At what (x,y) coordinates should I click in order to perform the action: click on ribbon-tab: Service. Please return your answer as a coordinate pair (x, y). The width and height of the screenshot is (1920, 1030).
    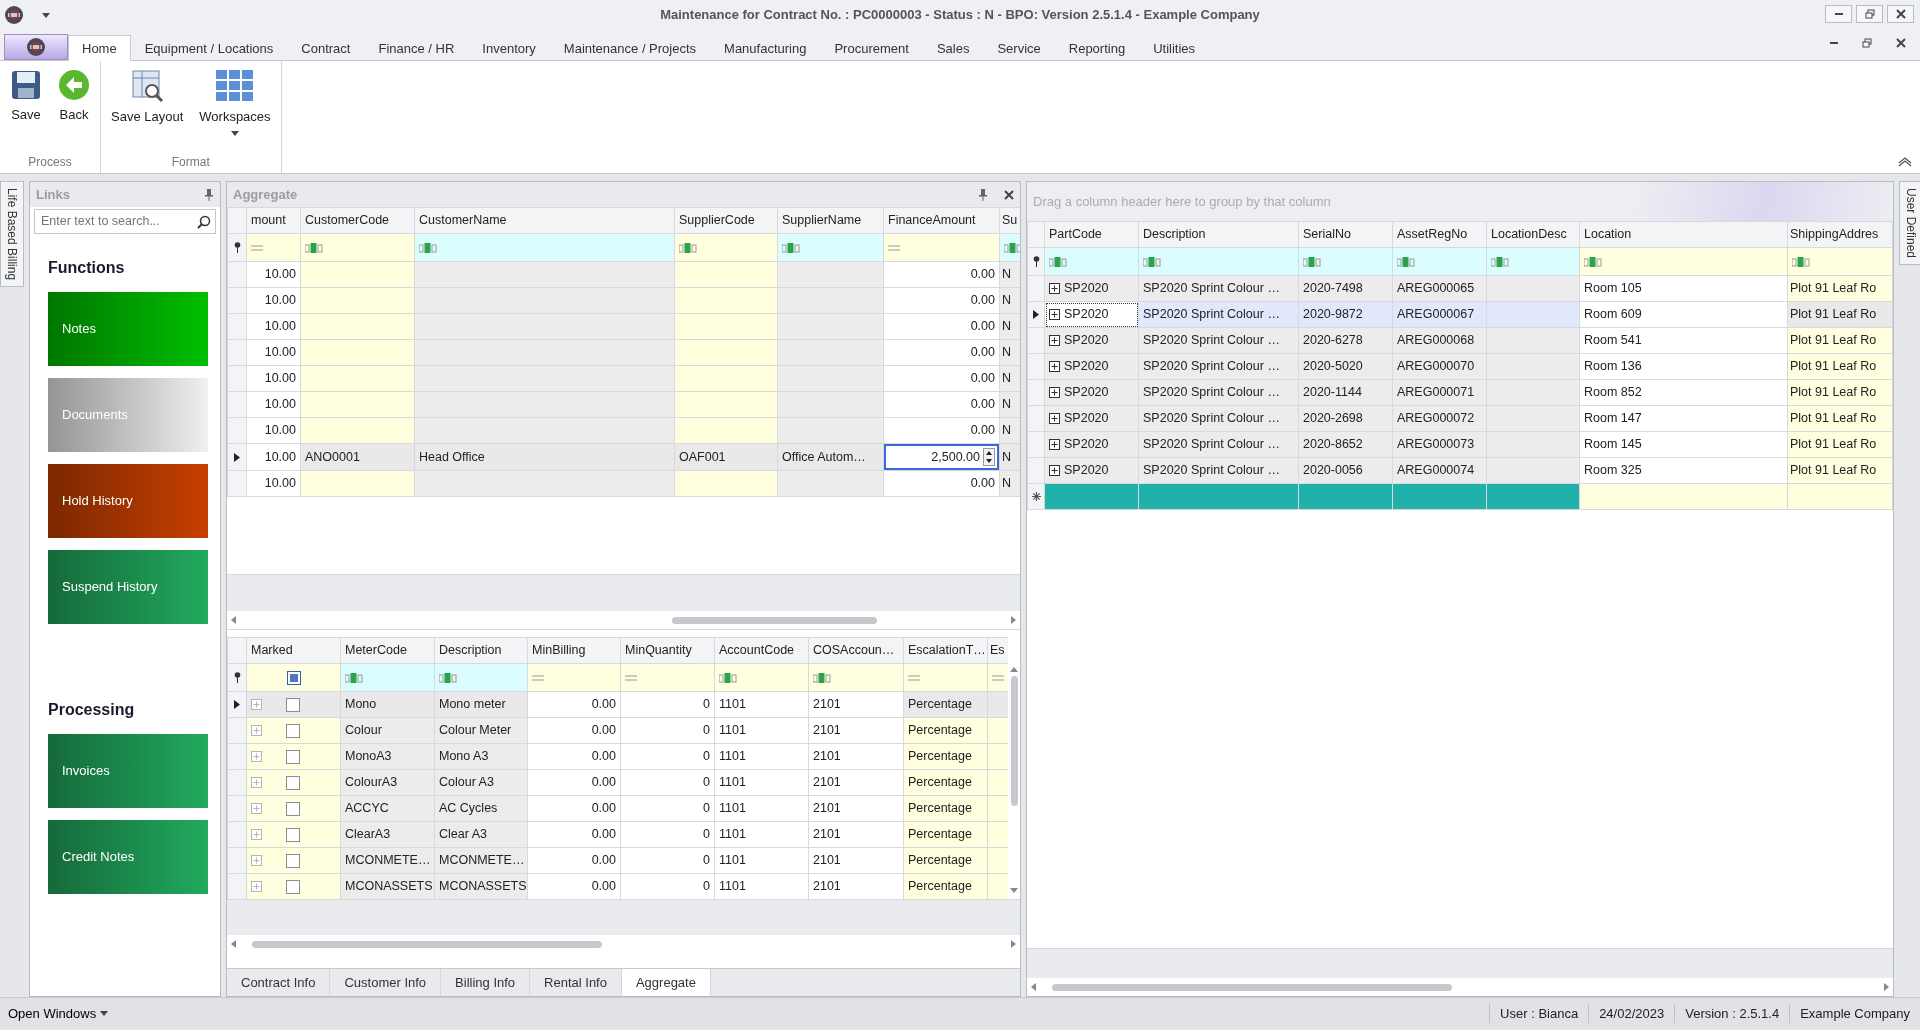
    Looking at the image, I should click on (1019, 48).